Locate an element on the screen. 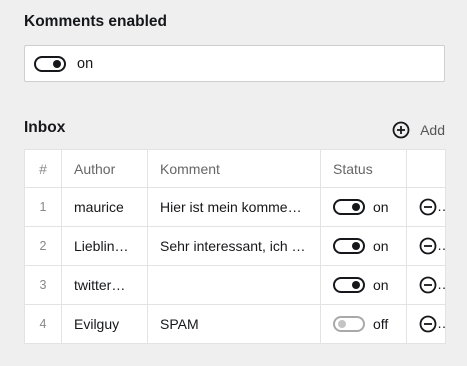 Image resolution: width=467 pixels, height=366 pixels. komments-enabled-field: on is located at coordinates (234, 63).